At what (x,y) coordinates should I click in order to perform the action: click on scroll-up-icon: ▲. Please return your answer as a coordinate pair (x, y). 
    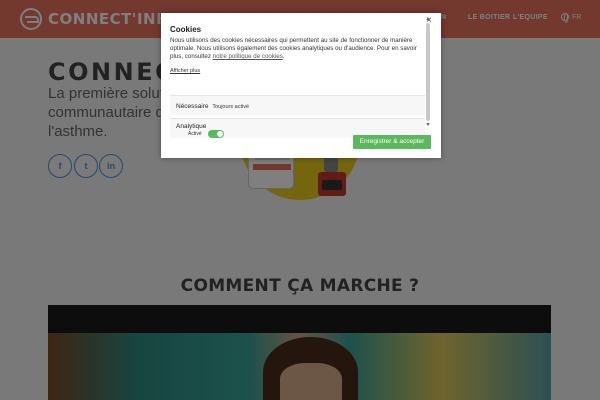
    Looking at the image, I should click on (428, 19).